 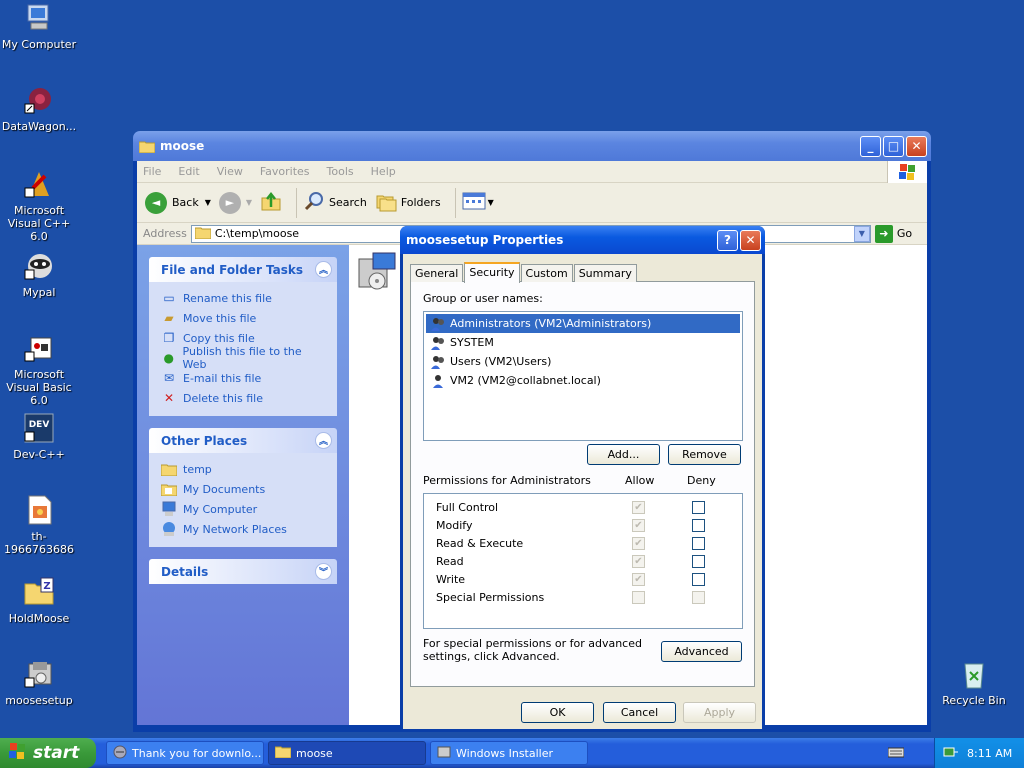 What do you see at coordinates (383, 171) in the screenshot?
I see `menu-help: Help` at bounding box center [383, 171].